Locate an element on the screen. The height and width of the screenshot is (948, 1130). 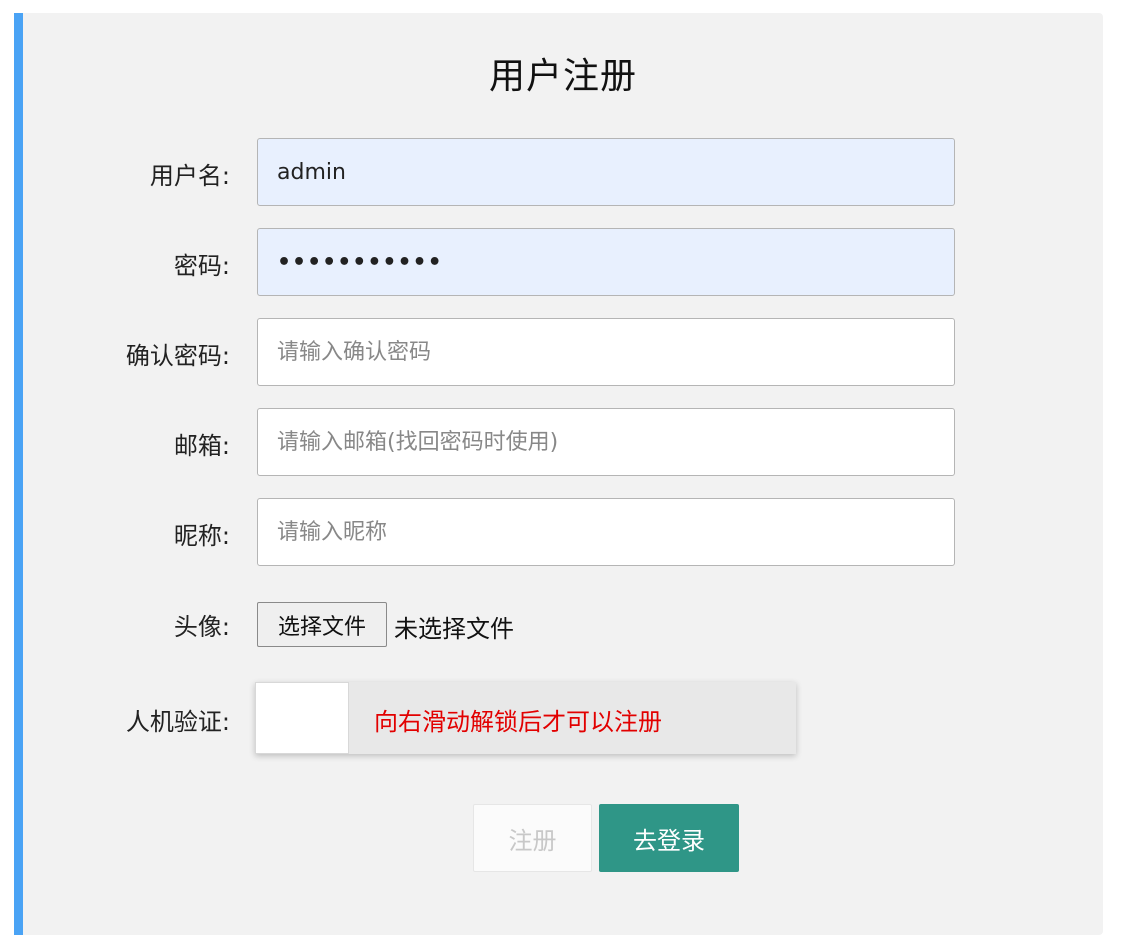
slider-handle is located at coordinates (302, 718).